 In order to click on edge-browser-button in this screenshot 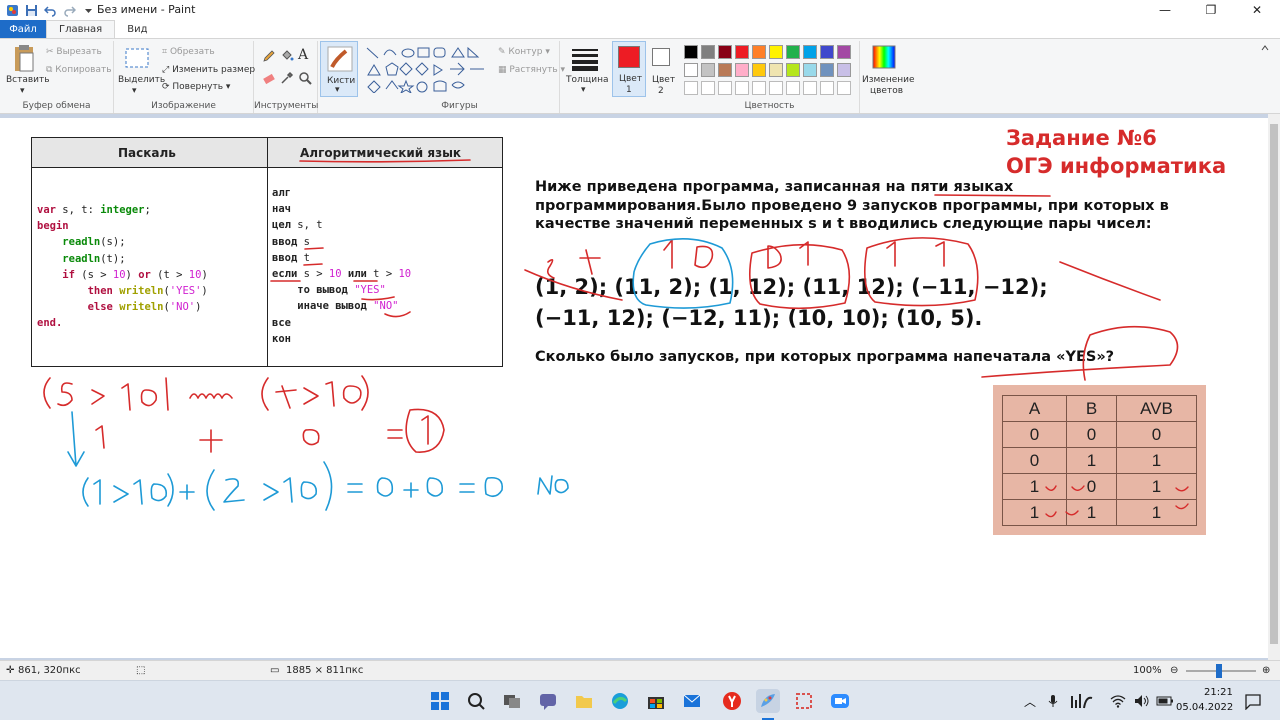, I will do `click(620, 701)`.